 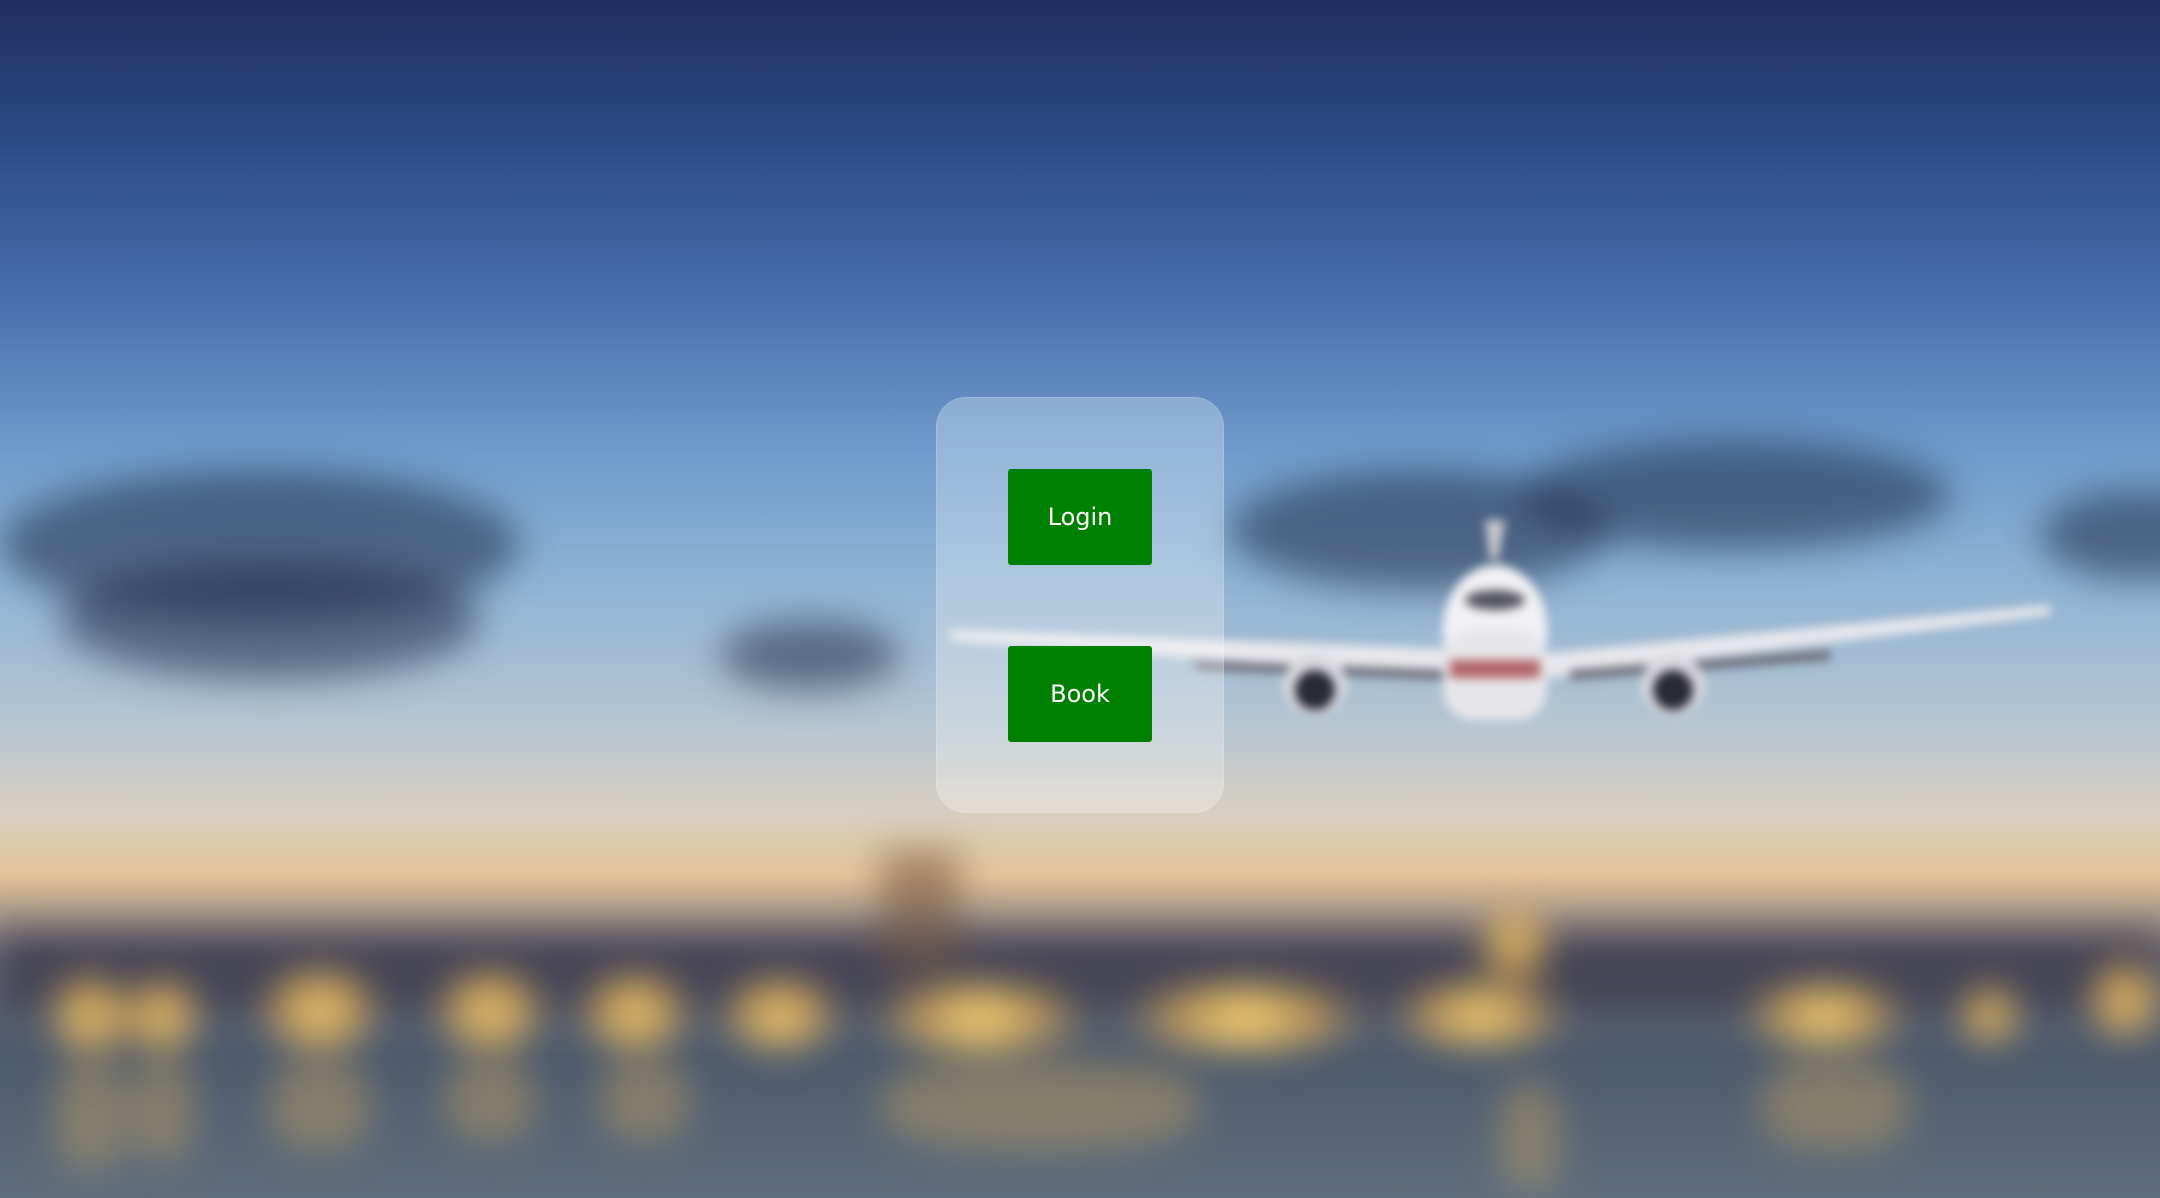 What do you see at coordinates (1080, 517) in the screenshot?
I see `login-button: Login` at bounding box center [1080, 517].